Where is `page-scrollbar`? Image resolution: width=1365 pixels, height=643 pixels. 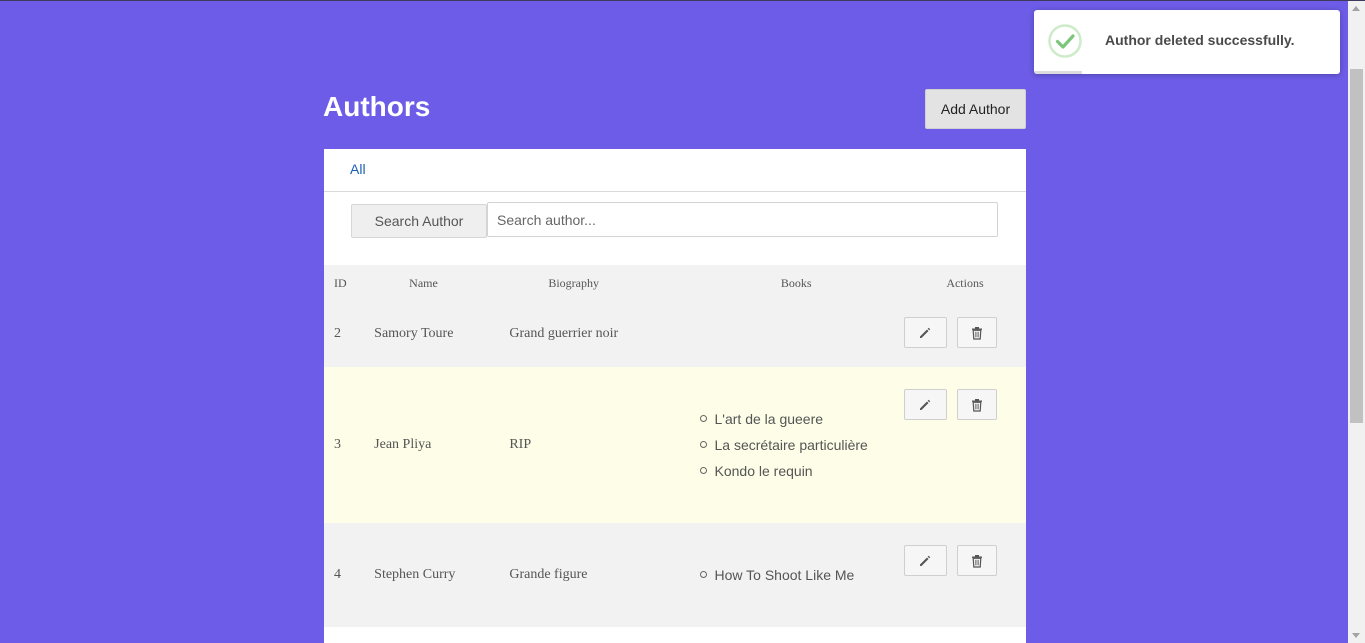 page-scrollbar is located at coordinates (1356, 322).